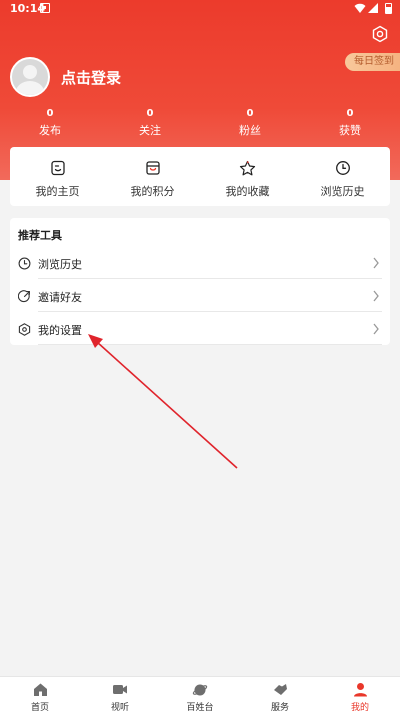  What do you see at coordinates (50, 130) in the screenshot?
I see `stat-label: 发布` at bounding box center [50, 130].